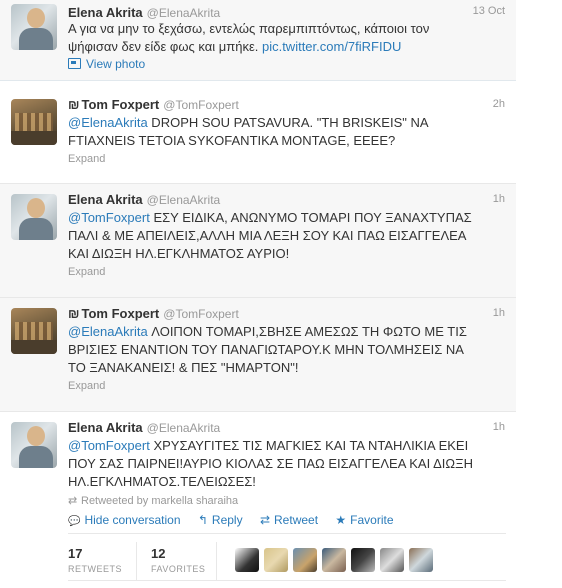 This screenshot has width=562, height=588. I want to click on retweeted-by-label: Retweeted by markella sharaiha, so click(159, 501).